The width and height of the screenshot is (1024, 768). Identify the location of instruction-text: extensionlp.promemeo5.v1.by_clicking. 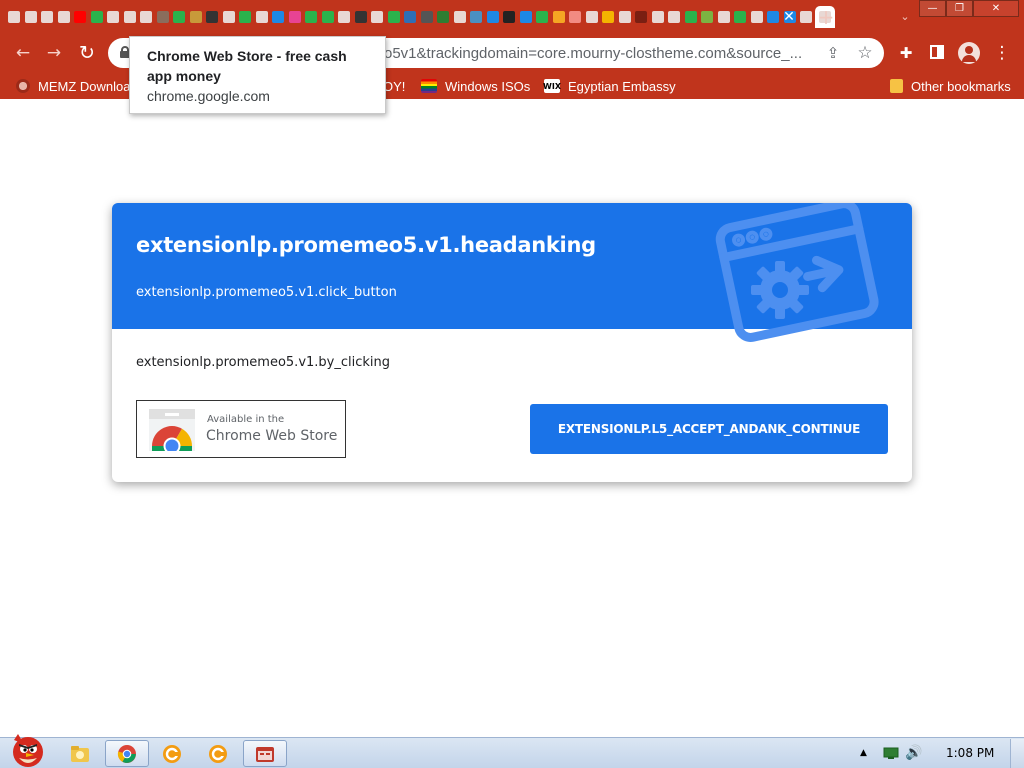
(263, 362).